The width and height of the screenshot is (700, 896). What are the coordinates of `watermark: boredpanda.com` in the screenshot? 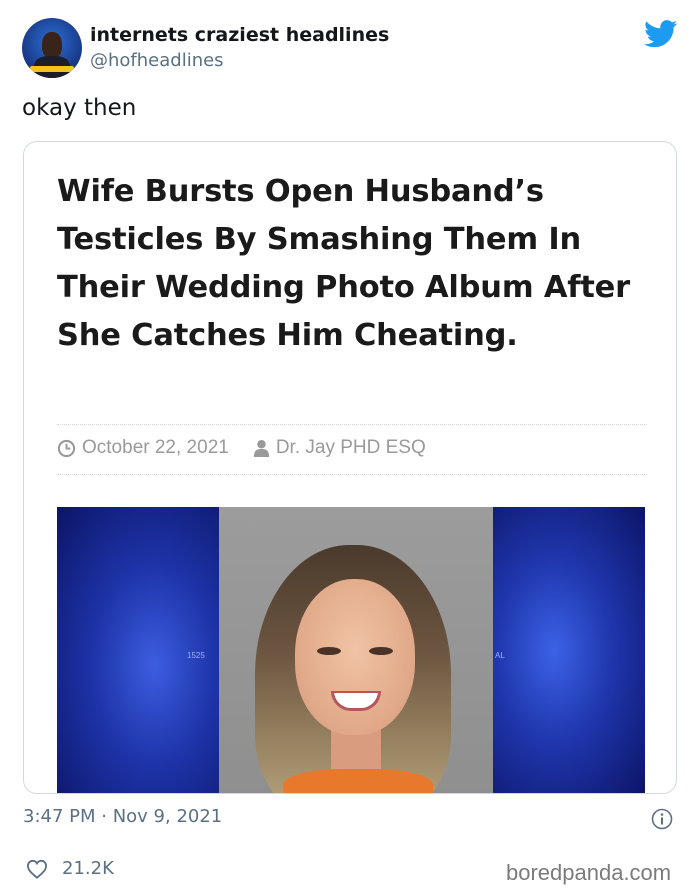 It's located at (589, 872).